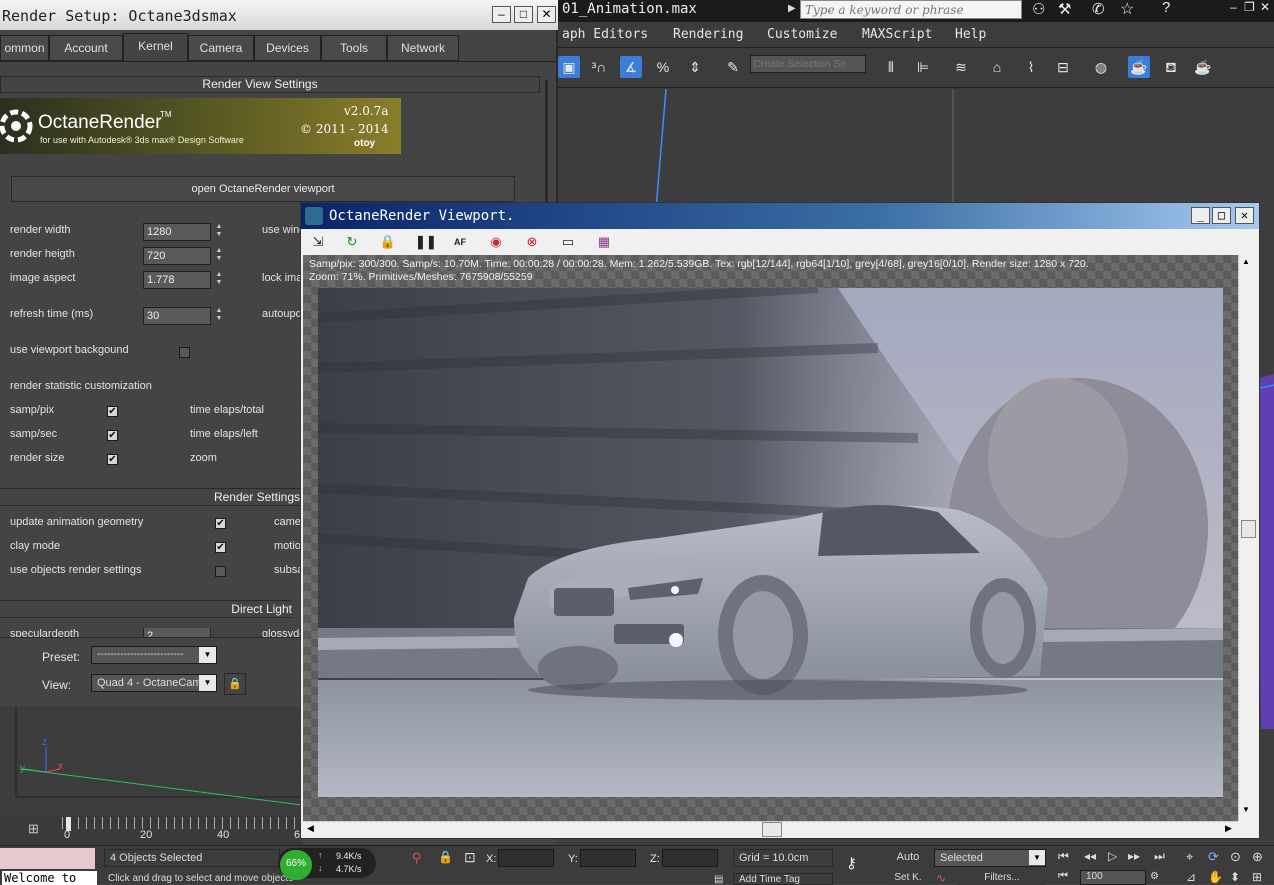 Image resolution: width=1274 pixels, height=885 pixels. I want to click on settings-icon: ▦, so click(604, 242).